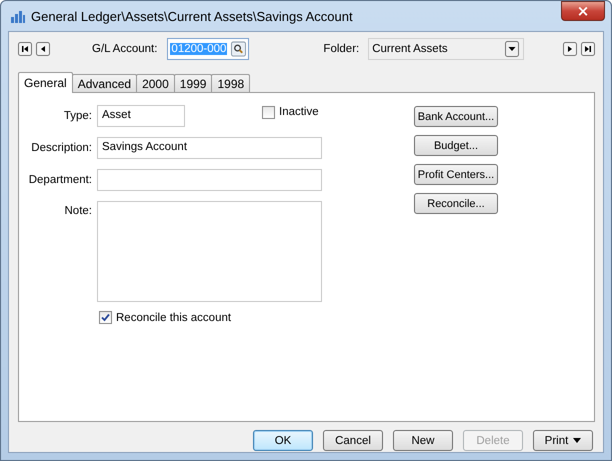 Image resolution: width=612 pixels, height=461 pixels. Describe the element at coordinates (570, 49) in the screenshot. I see `next-record-icon` at that location.